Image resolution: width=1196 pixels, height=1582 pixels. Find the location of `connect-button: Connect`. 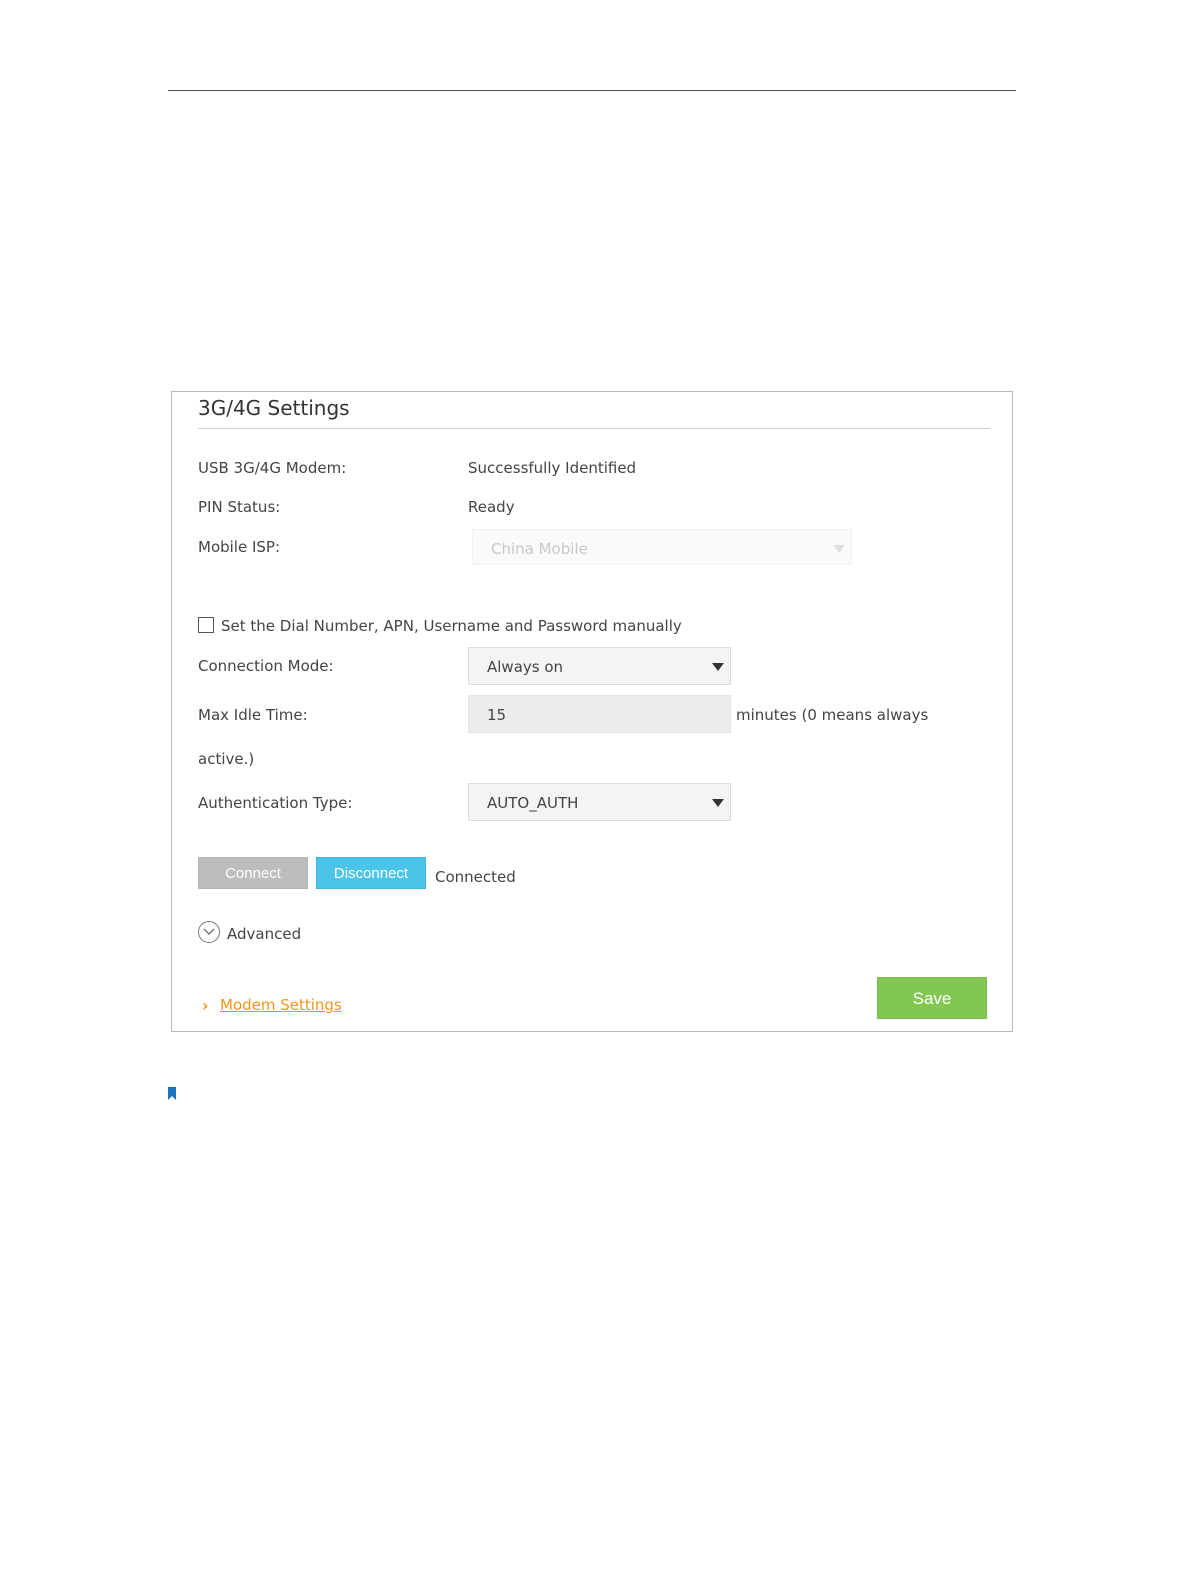

connect-button: Connect is located at coordinates (253, 873).